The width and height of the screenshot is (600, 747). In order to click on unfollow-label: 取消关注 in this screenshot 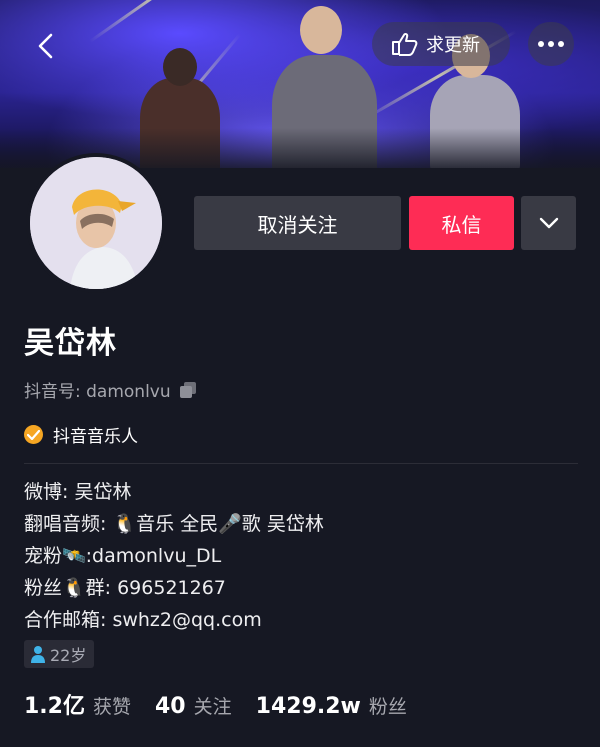, I will do `click(297, 224)`.